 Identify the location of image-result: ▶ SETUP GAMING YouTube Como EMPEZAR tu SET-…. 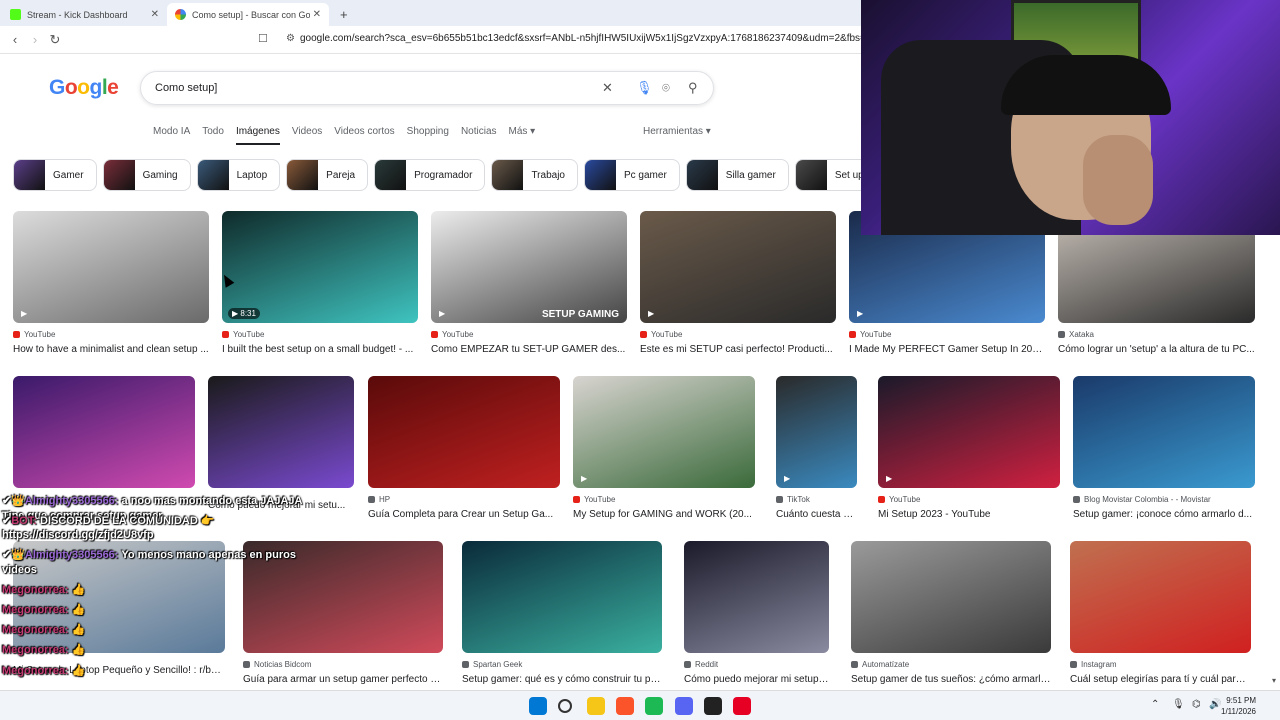
(529, 283).